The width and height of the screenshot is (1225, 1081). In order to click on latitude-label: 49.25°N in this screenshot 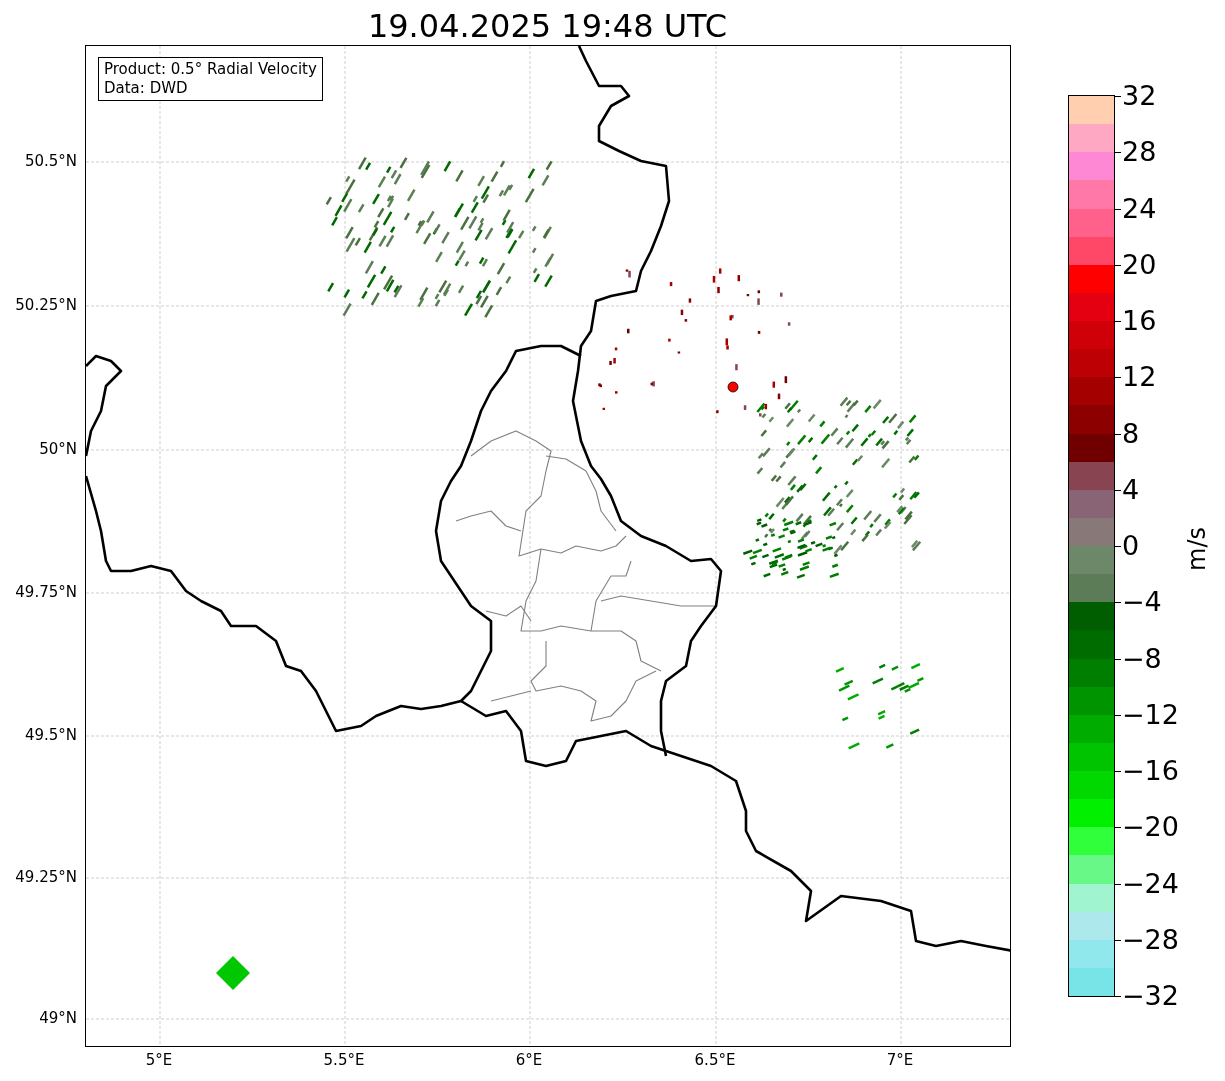, I will do `click(46, 877)`.